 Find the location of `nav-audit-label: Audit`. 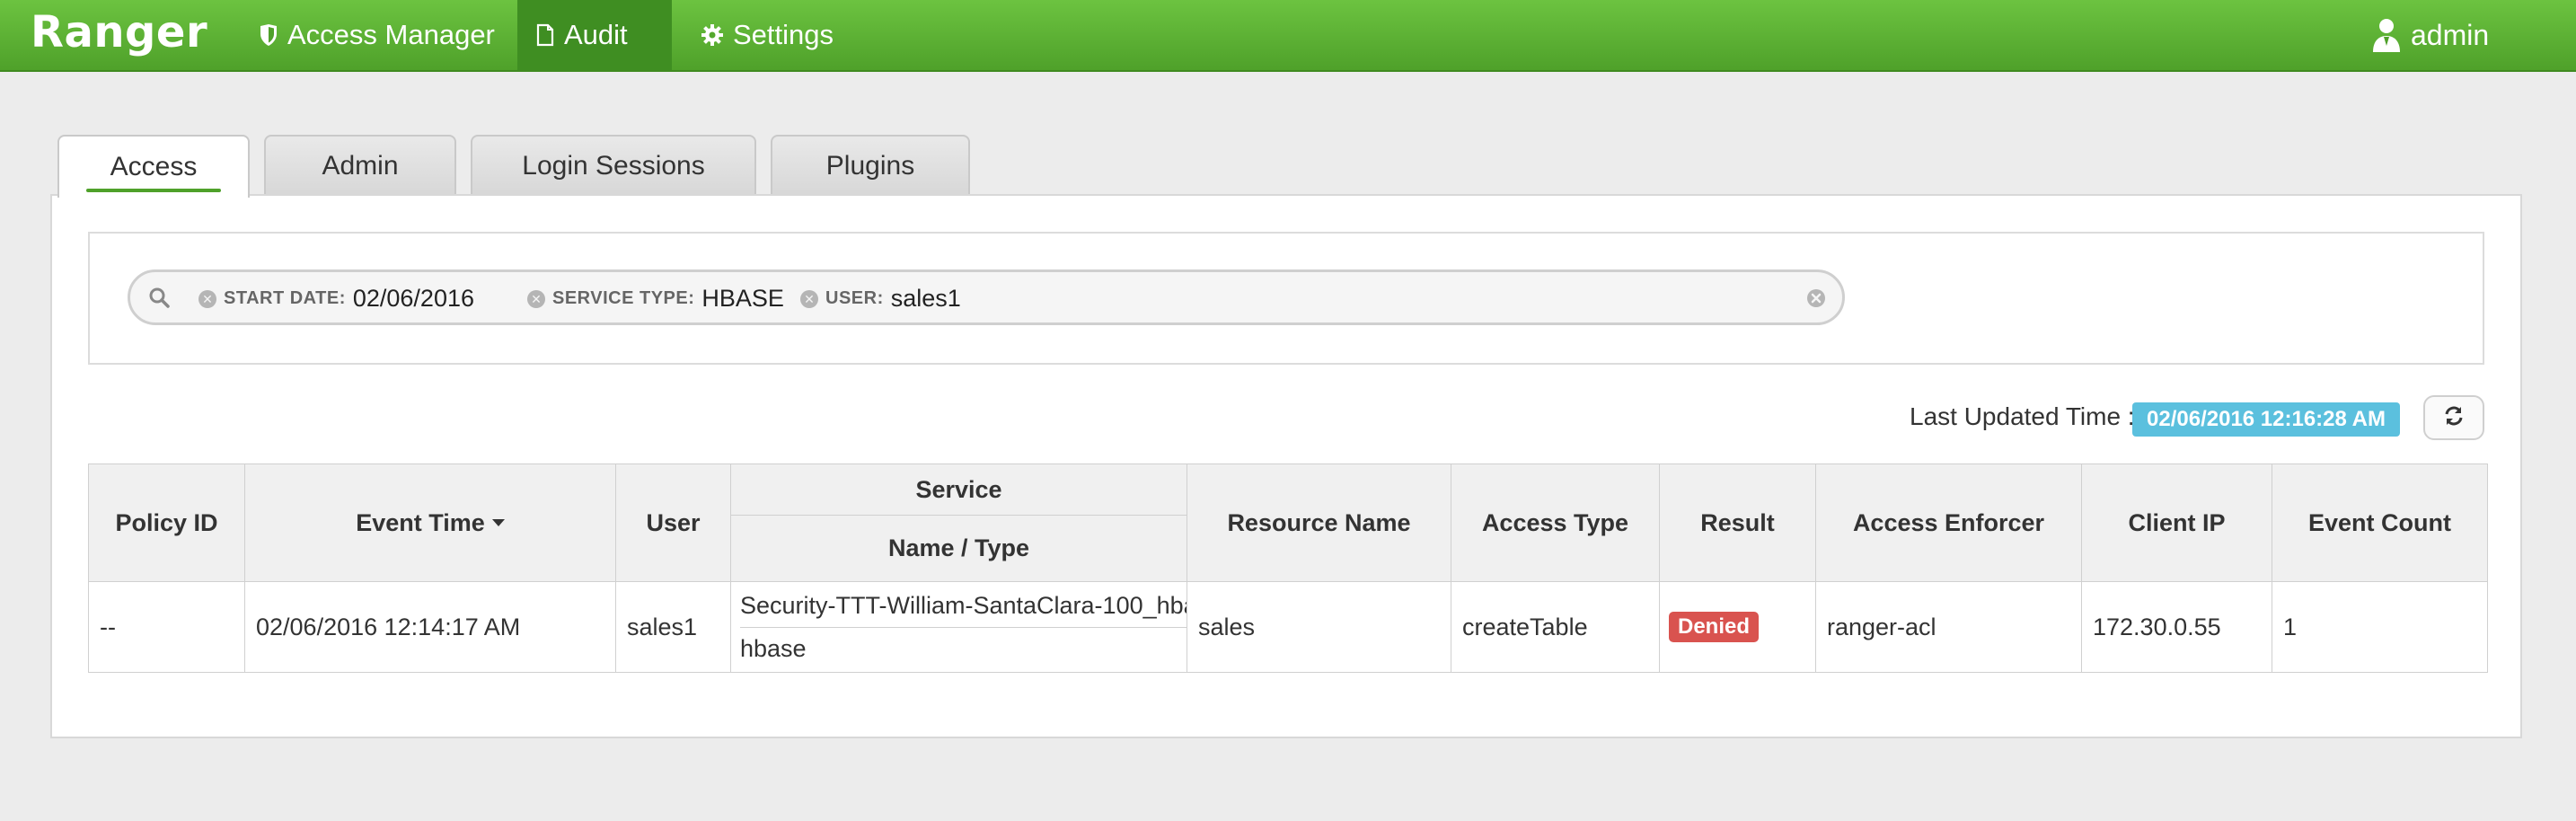

nav-audit-label: Audit is located at coordinates (596, 34).